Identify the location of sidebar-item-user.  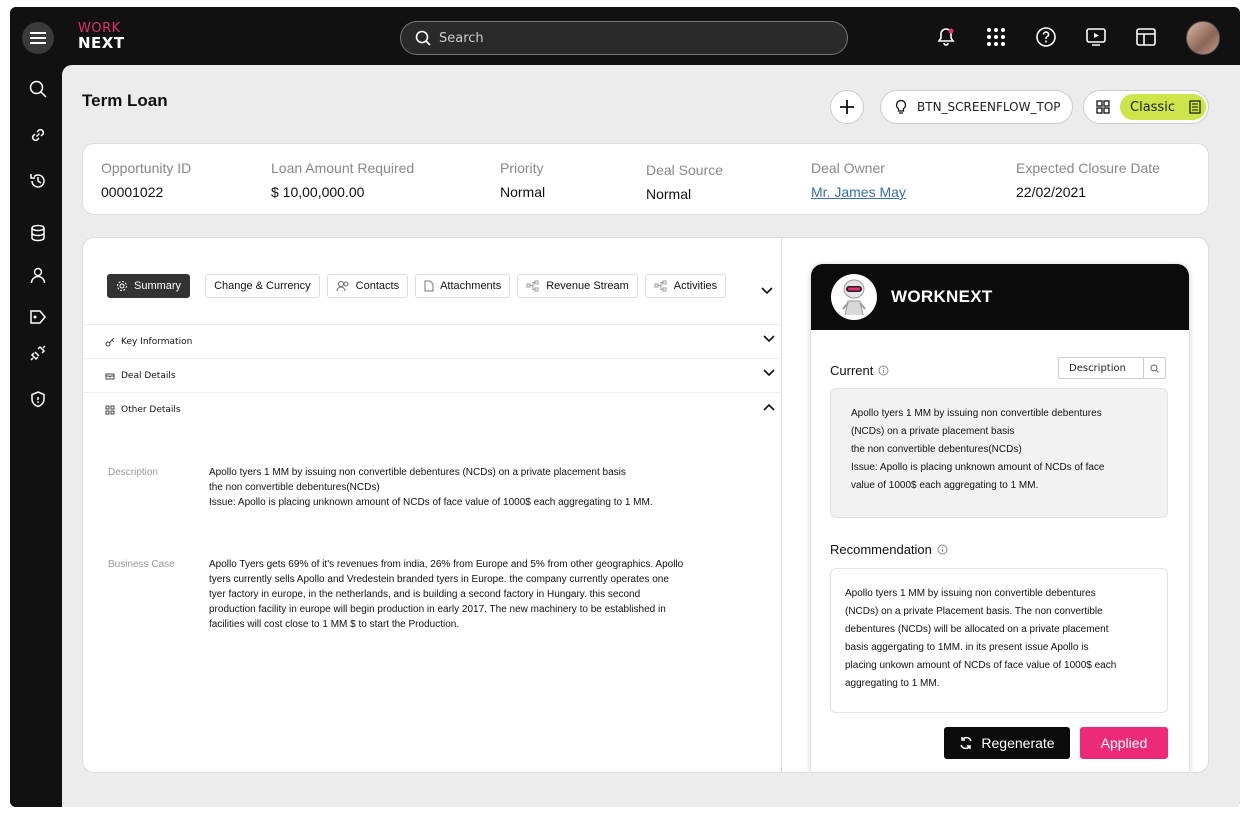
(38, 275).